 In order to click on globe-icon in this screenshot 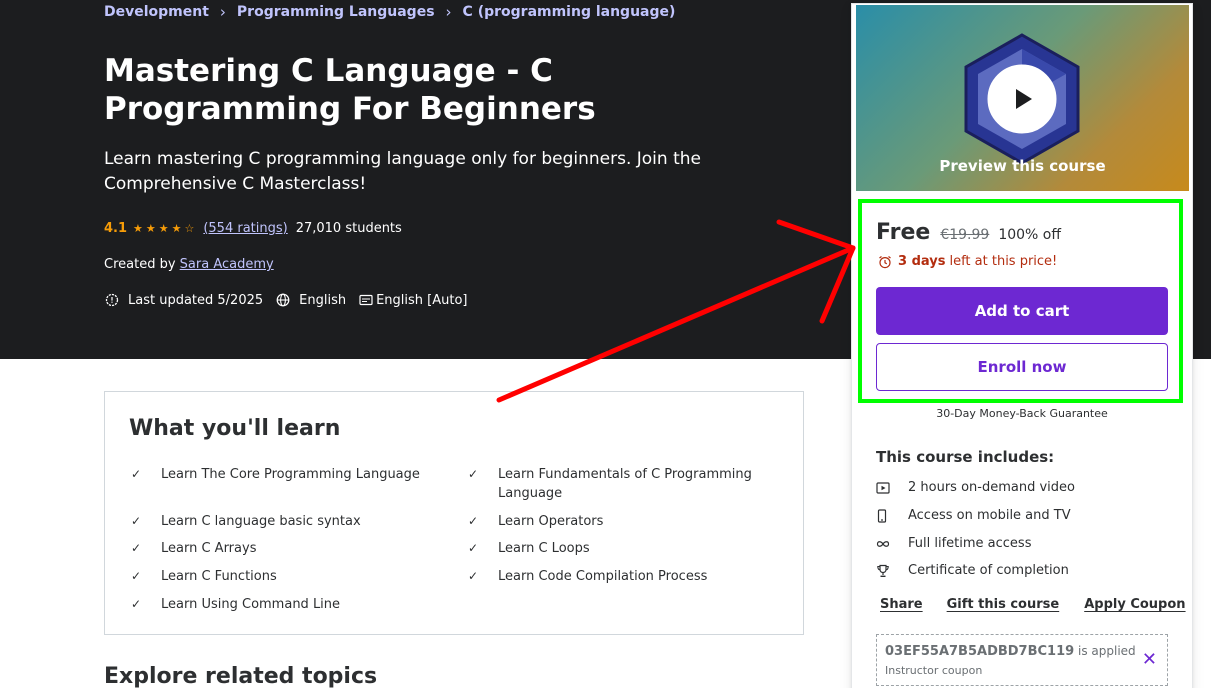, I will do `click(283, 300)`.